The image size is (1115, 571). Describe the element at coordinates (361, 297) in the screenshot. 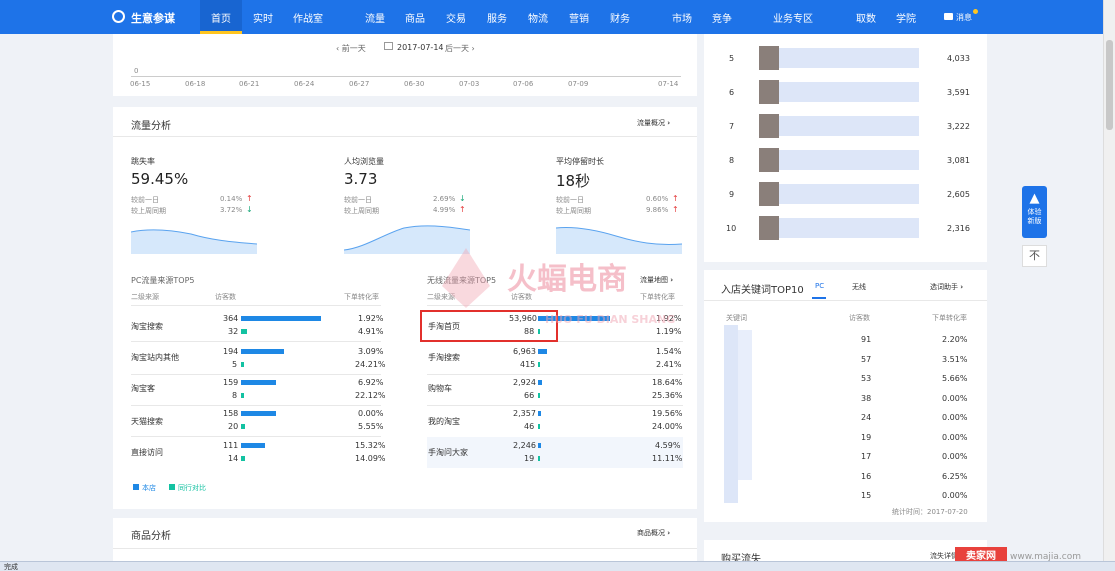

I see `table-header: 下单转化率` at that location.